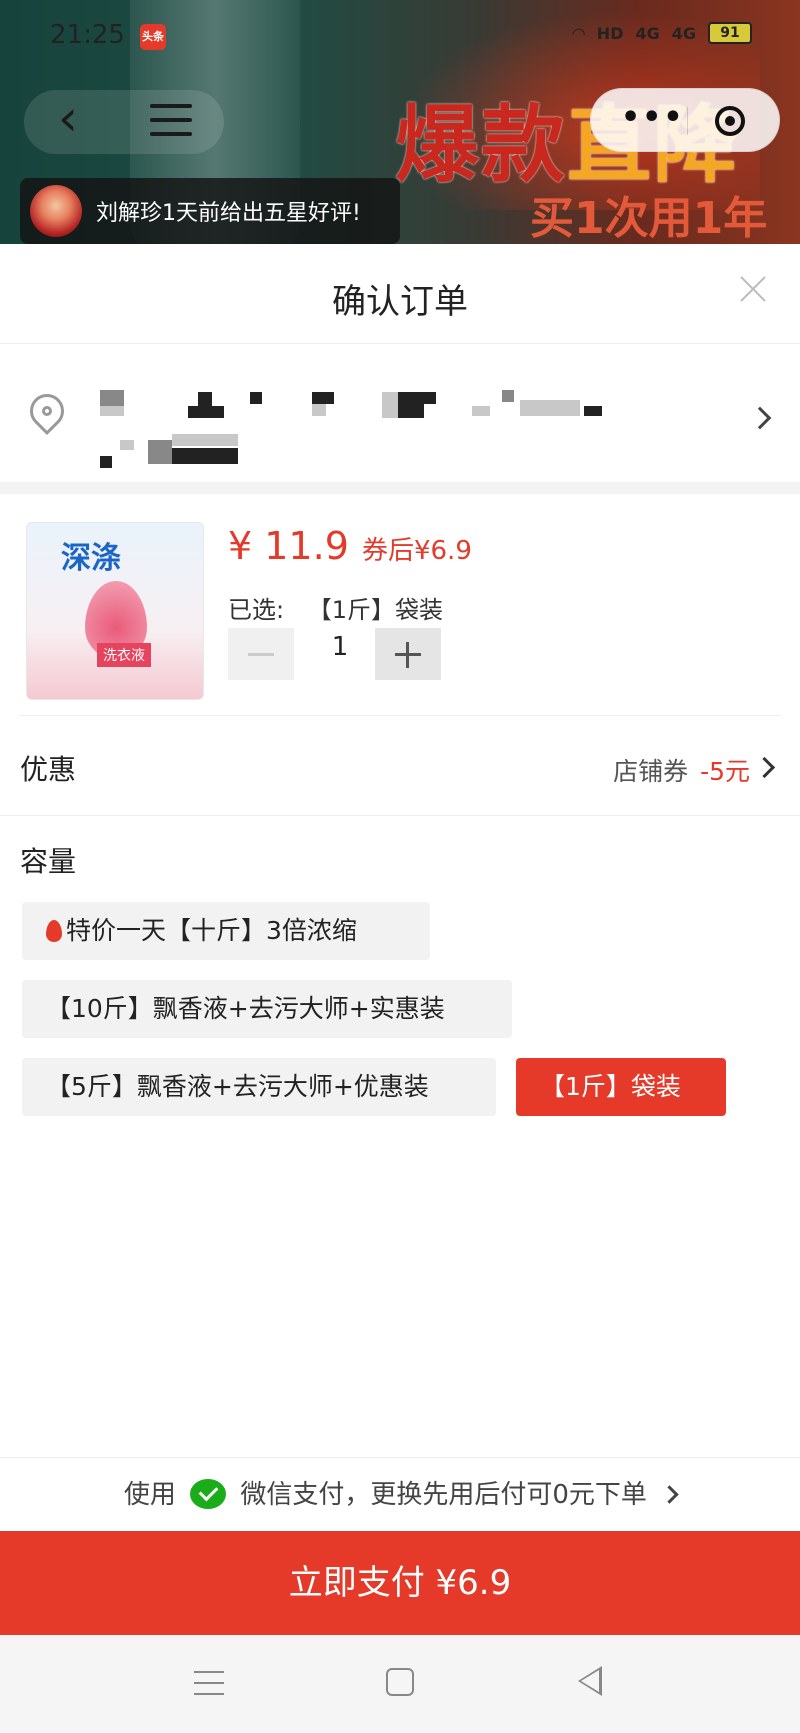 The height and width of the screenshot is (1733, 800). I want to click on miniprogram-capsule: •••, so click(685, 120).